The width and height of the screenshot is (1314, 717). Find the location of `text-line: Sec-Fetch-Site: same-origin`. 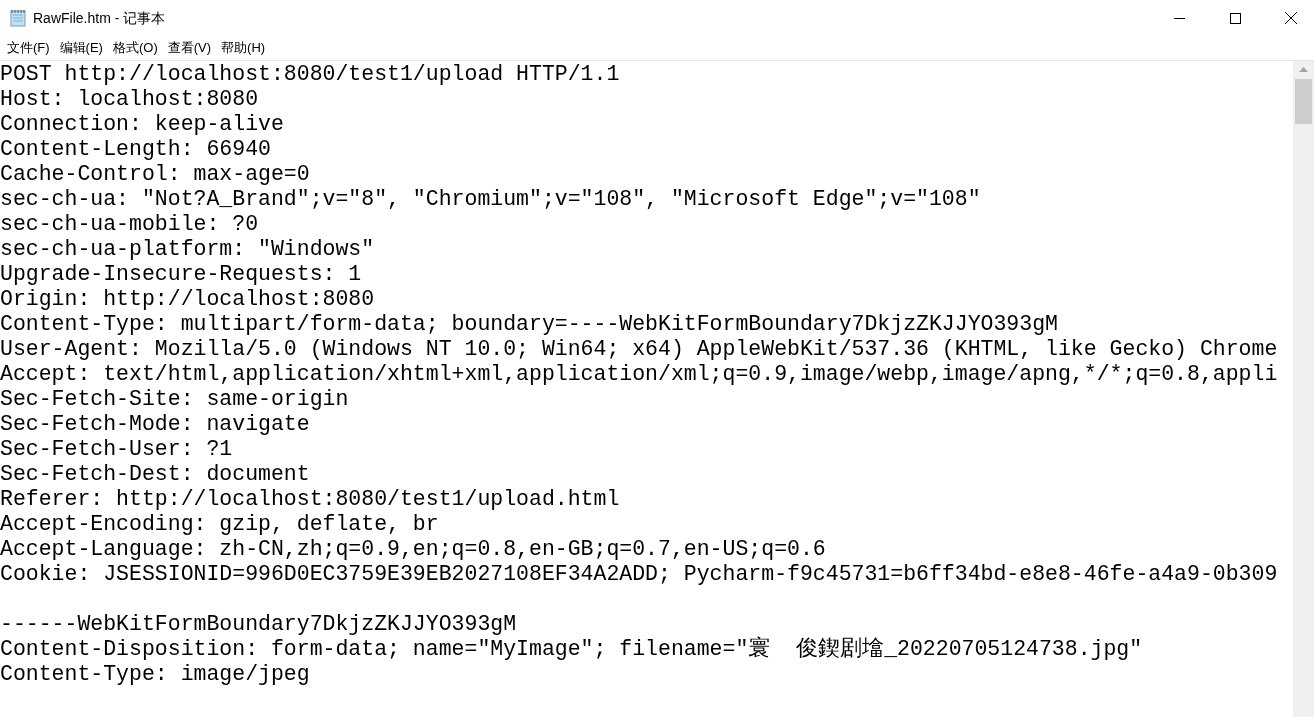

text-line: Sec-Fetch-Site: same-origin is located at coordinates (174, 399).